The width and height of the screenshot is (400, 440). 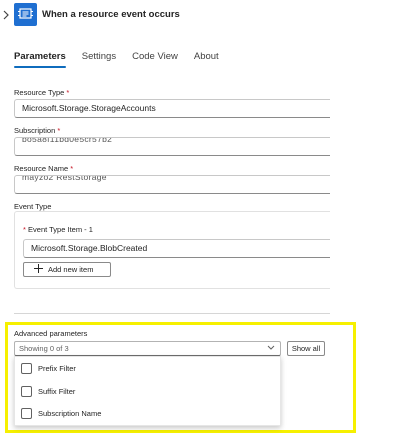 I want to click on section-divider, so click(x=172, y=313).